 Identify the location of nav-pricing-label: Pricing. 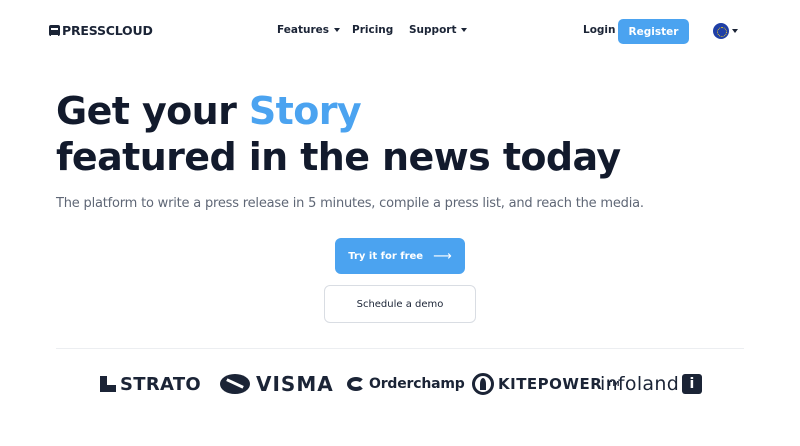
(373, 30).